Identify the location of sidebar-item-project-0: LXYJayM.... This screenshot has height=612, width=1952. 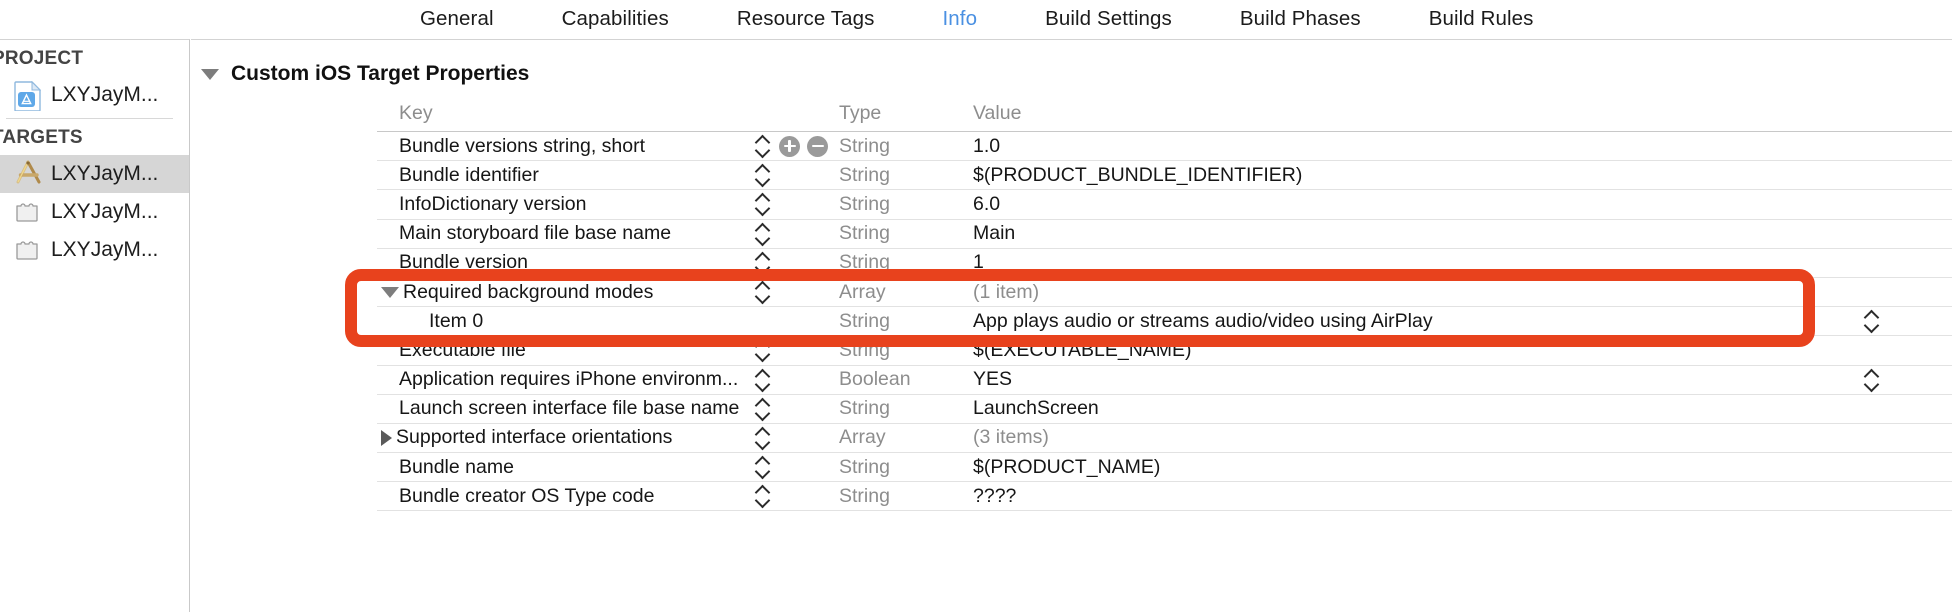
(94, 95).